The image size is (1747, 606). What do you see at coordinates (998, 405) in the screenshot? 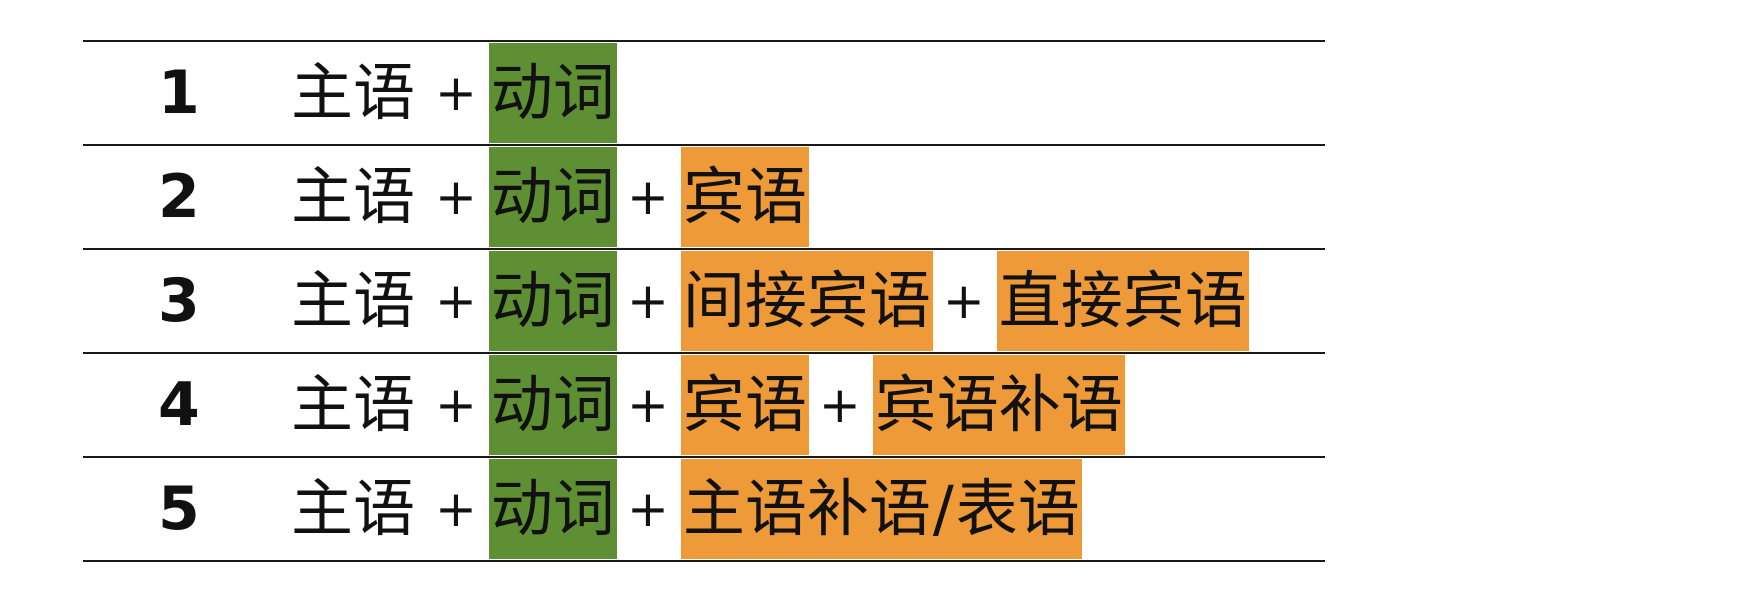
I see `object-complement-term: 宾语补语` at bounding box center [998, 405].